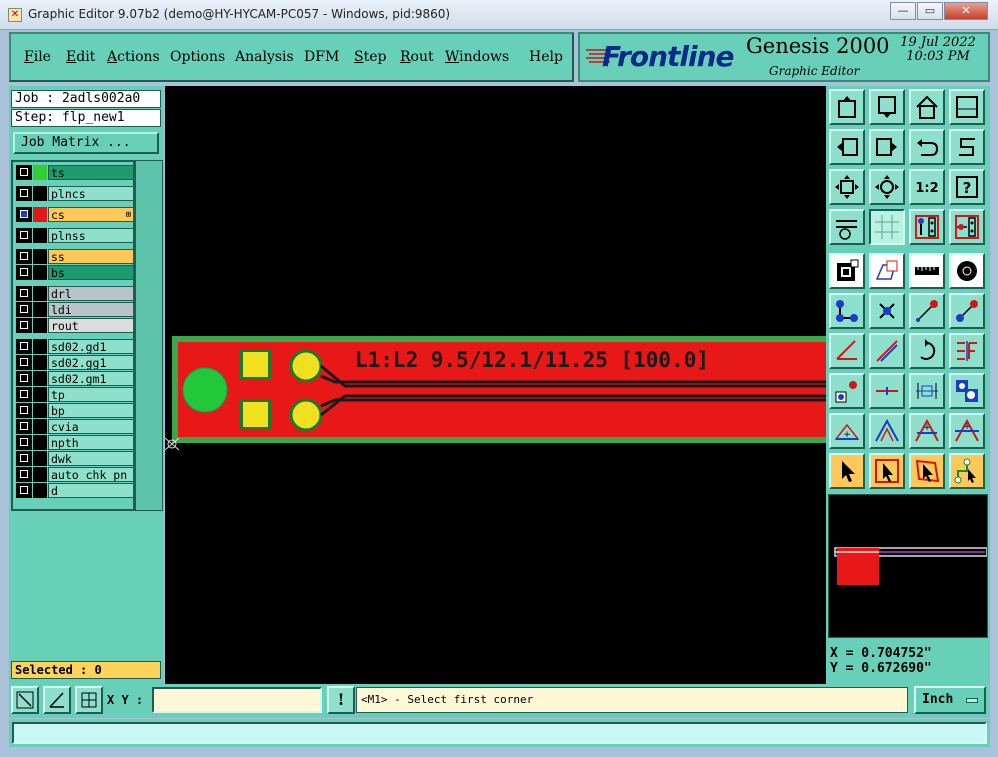 The height and width of the screenshot is (757, 998). What do you see at coordinates (25, 700) in the screenshot?
I see `snap-mode-button` at bounding box center [25, 700].